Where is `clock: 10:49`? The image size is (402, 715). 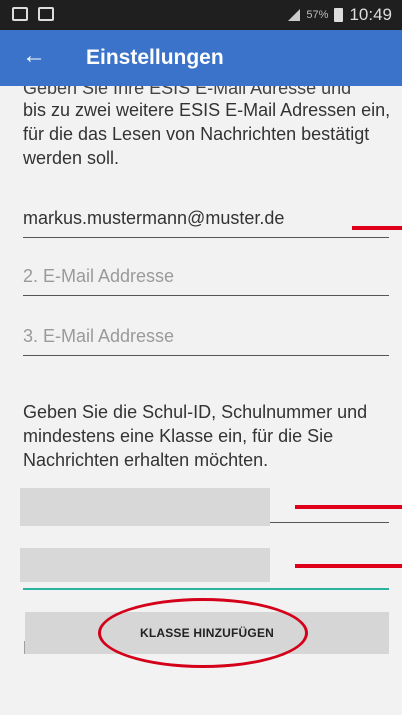
clock: 10:49 is located at coordinates (370, 14).